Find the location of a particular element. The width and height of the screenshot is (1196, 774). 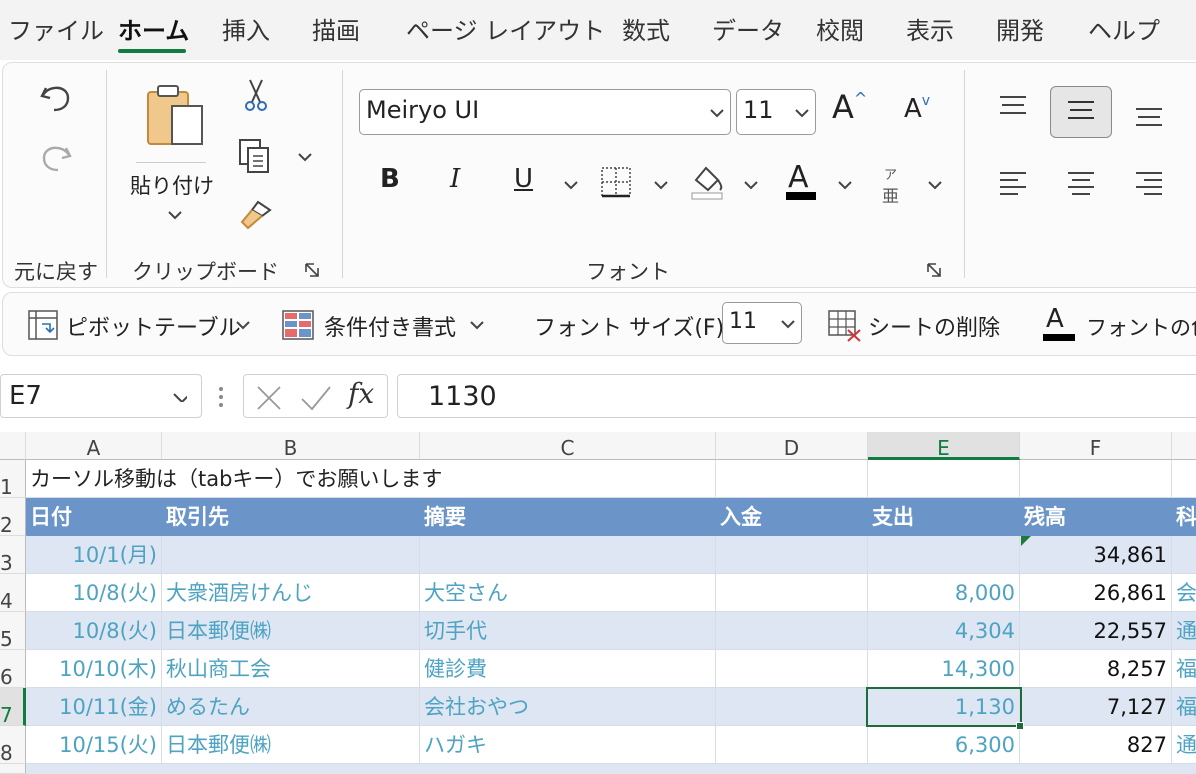

balance-cell: 827 is located at coordinates (1096, 745).